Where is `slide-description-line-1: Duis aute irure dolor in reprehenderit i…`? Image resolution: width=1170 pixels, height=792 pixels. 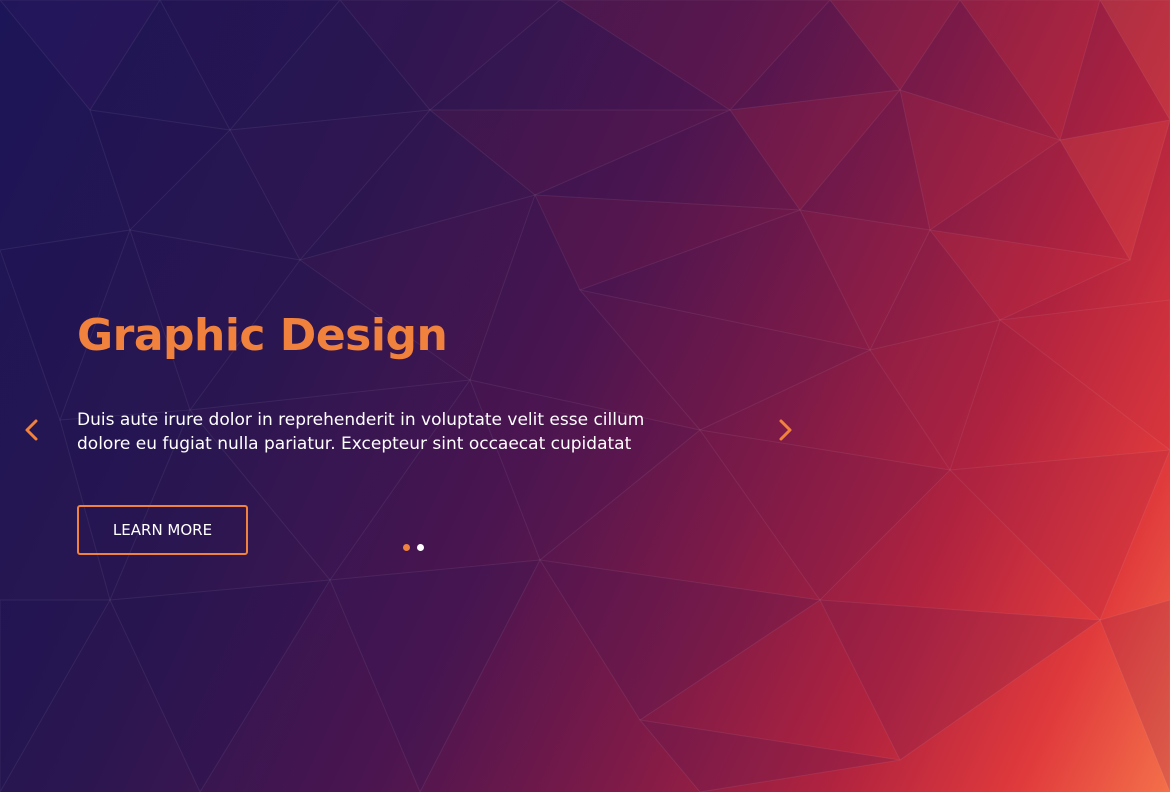 slide-description-line-1: Duis aute irure dolor in reprehenderit i… is located at coordinates (361, 420).